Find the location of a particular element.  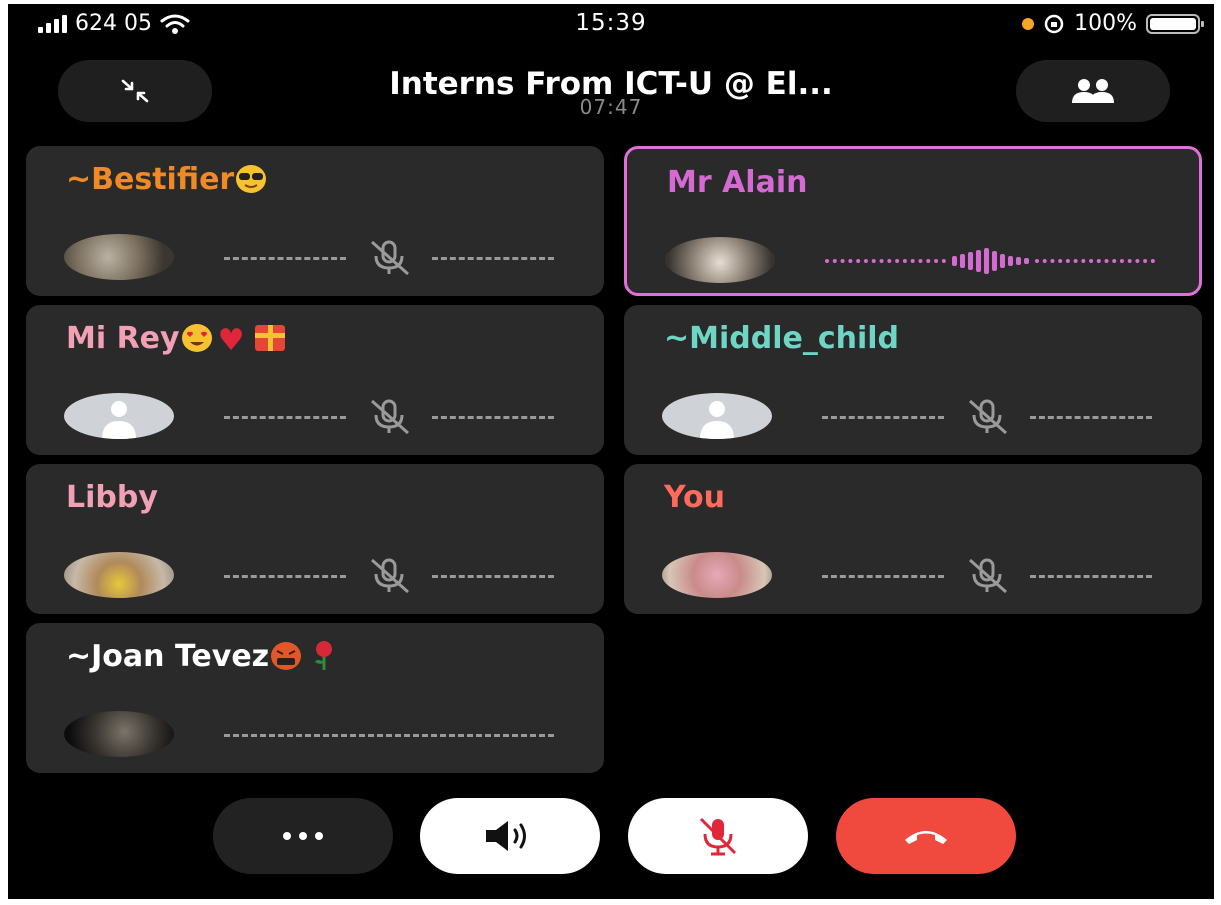

people-icon is located at coordinates (1093, 91).